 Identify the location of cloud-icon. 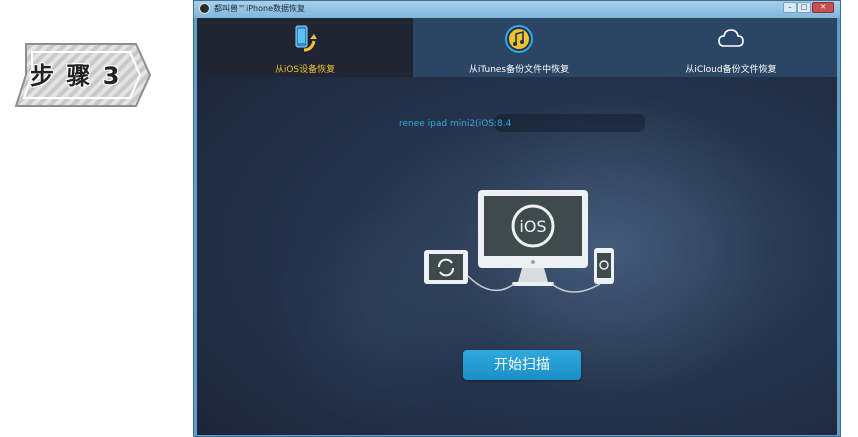
(731, 38).